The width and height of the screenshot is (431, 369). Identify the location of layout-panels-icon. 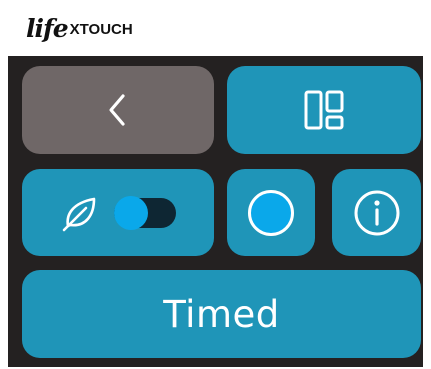
(324, 110).